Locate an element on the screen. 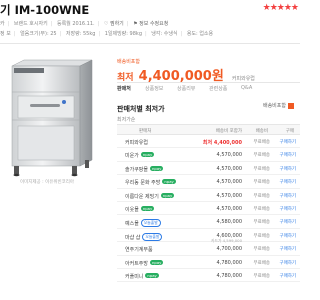 The image size is (320, 300). seller-name: 커플미니 npay is located at coordinates (142, 276).